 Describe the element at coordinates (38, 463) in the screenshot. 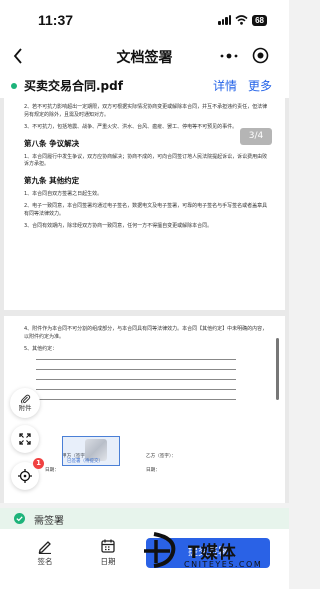

I see `pending-count-badge: 1` at that location.